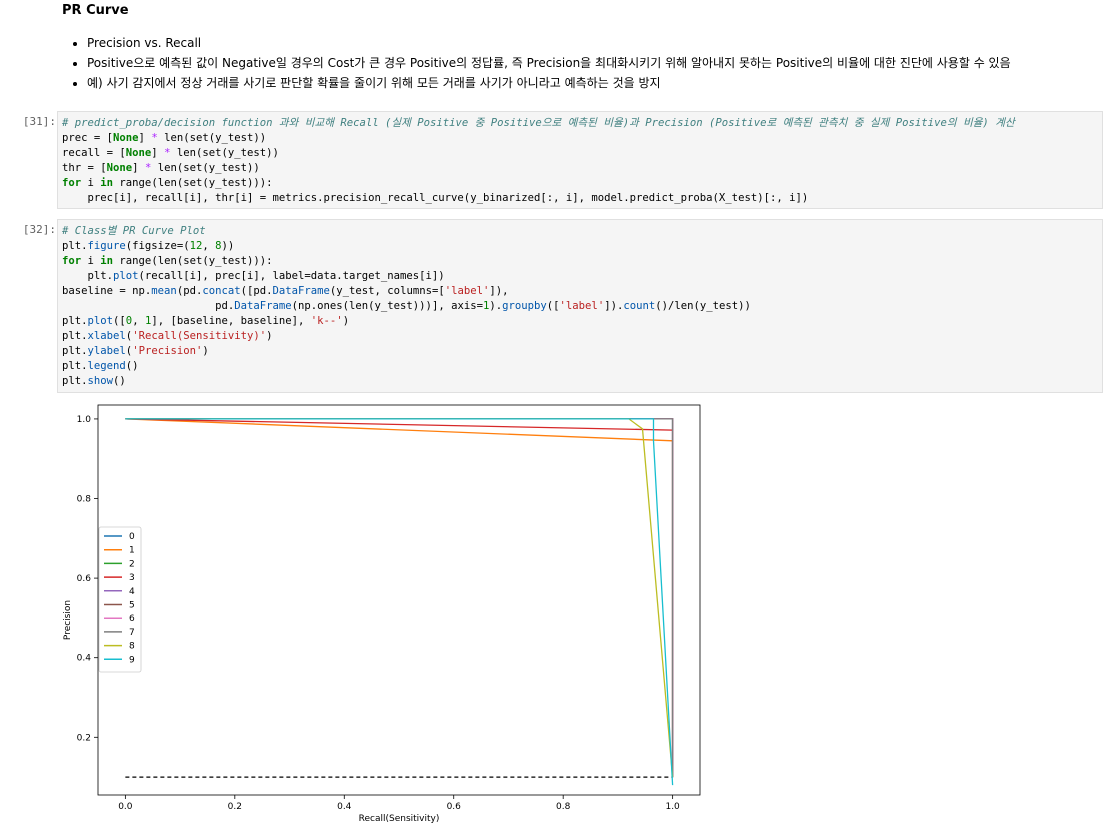  What do you see at coordinates (193, 261) in the screenshot?
I see `code-token: range(len(set(y_test))):` at bounding box center [193, 261].